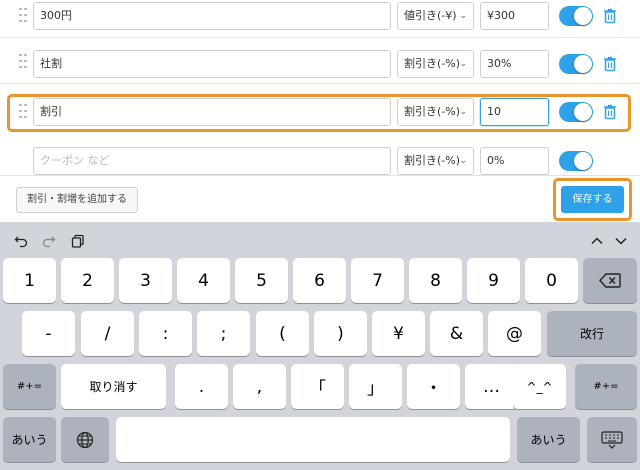  Describe the element at coordinates (259, 386) in the screenshot. I see `key-comma: ,` at that location.